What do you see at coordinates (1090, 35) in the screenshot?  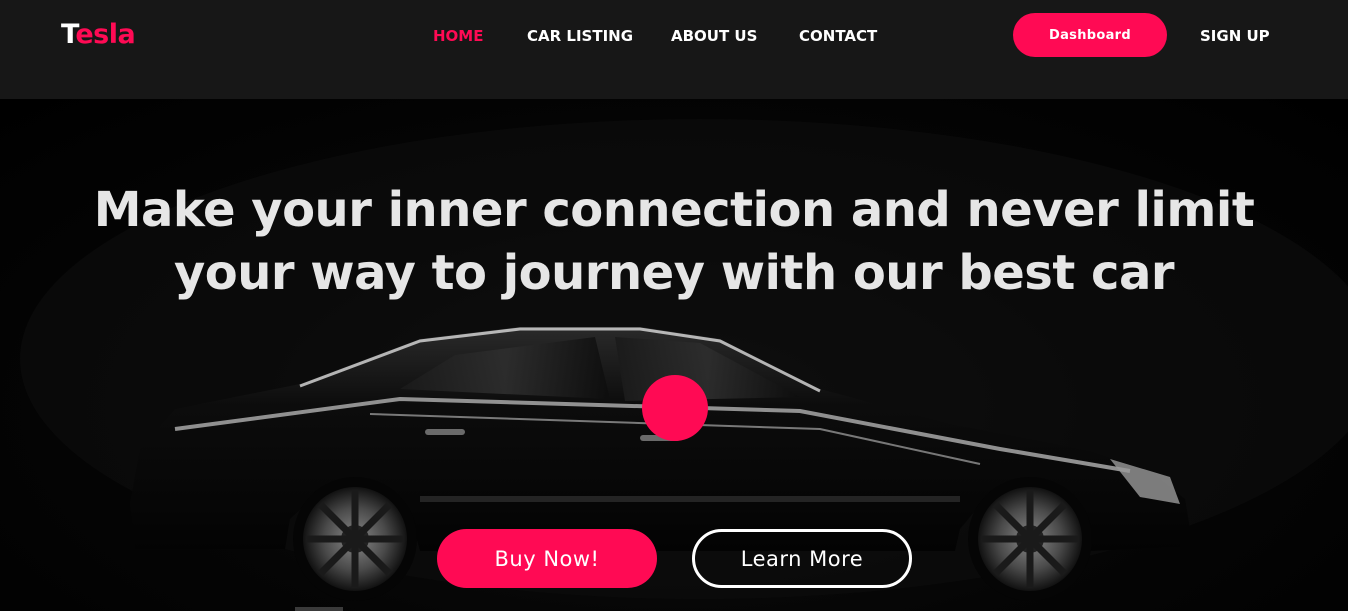 I see `dashboard-button: Dashboard` at bounding box center [1090, 35].